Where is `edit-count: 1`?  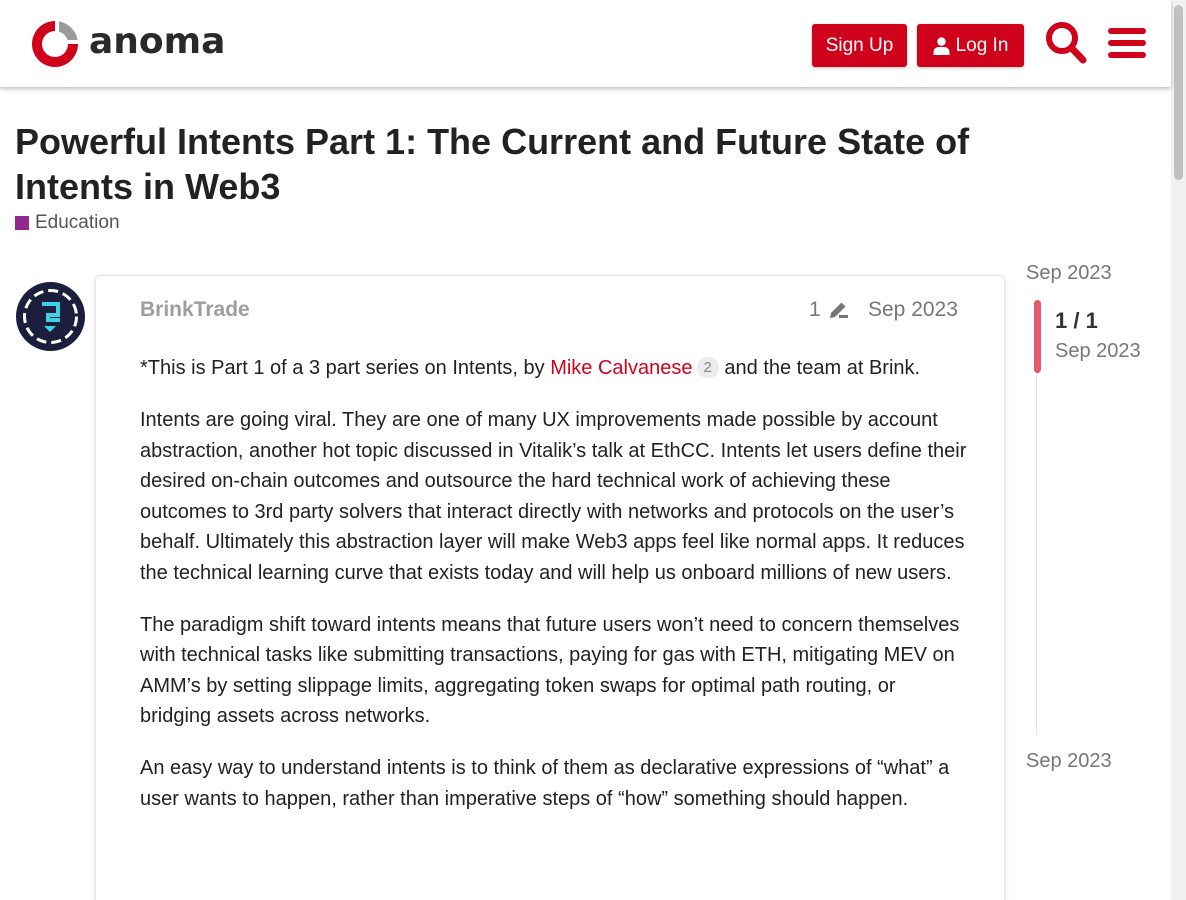 edit-count: 1 is located at coordinates (815, 309).